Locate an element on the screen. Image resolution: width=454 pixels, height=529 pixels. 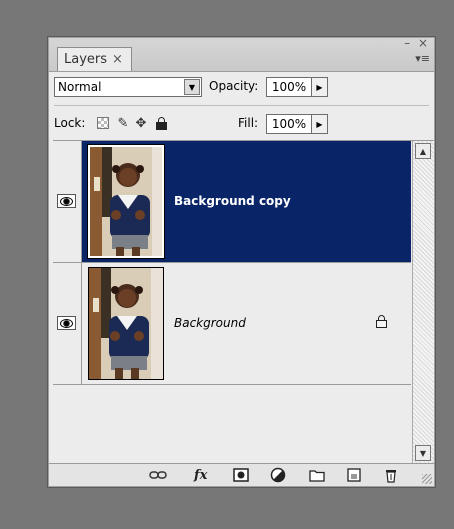
blend-mode-value: Normal is located at coordinates (80, 87).